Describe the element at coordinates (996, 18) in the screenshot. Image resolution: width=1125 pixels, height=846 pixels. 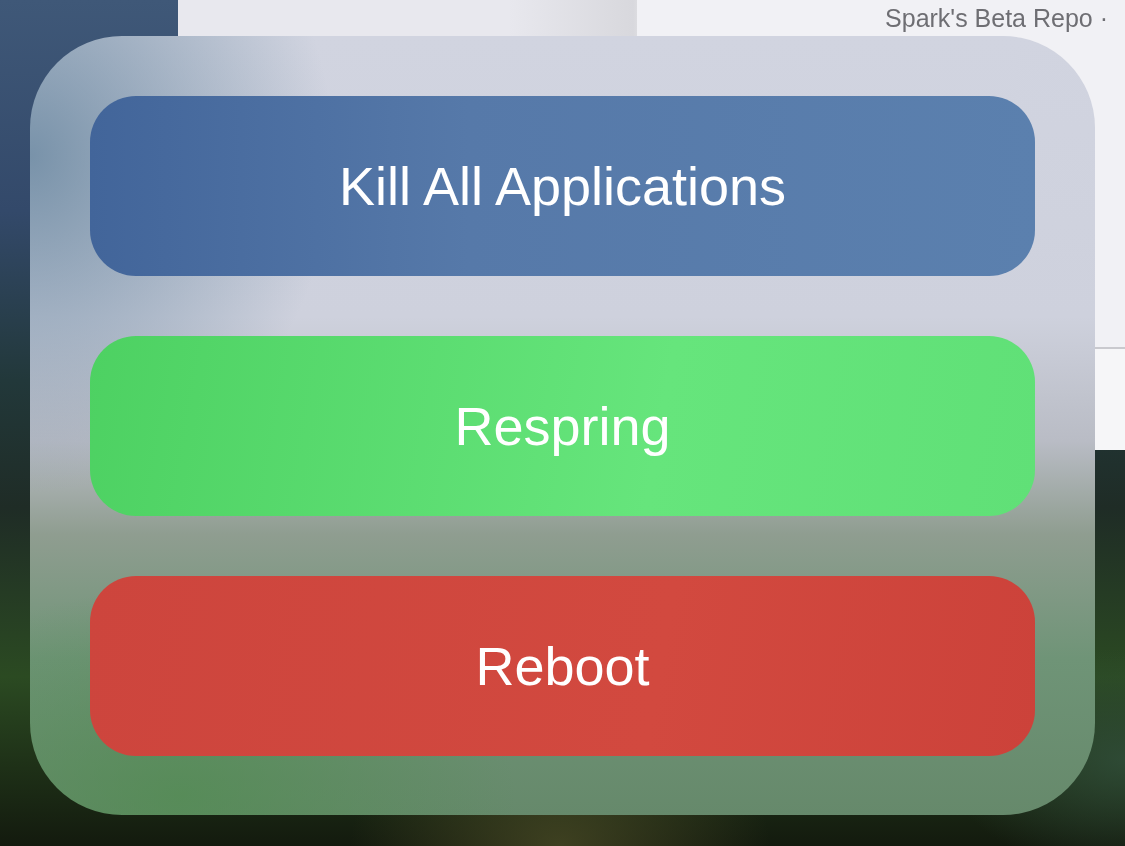
I see `repo-subtitle: Spark's Beta Repo ·` at that location.